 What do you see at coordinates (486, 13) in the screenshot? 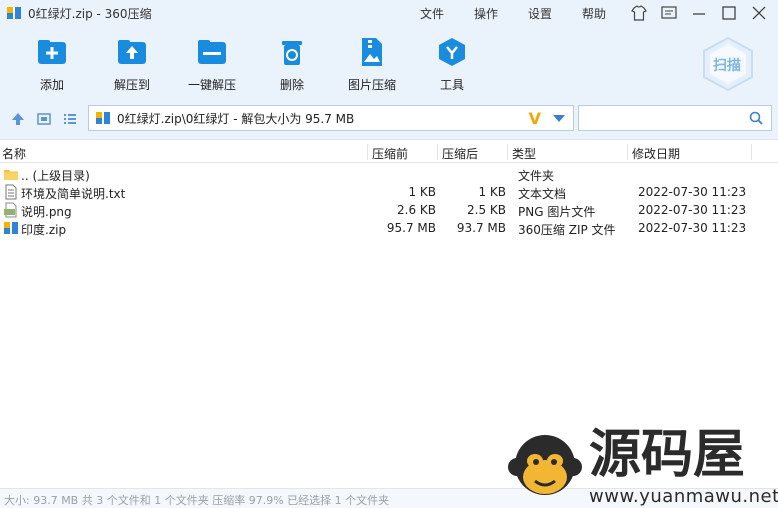
I see `menu-operate: 操作` at bounding box center [486, 13].